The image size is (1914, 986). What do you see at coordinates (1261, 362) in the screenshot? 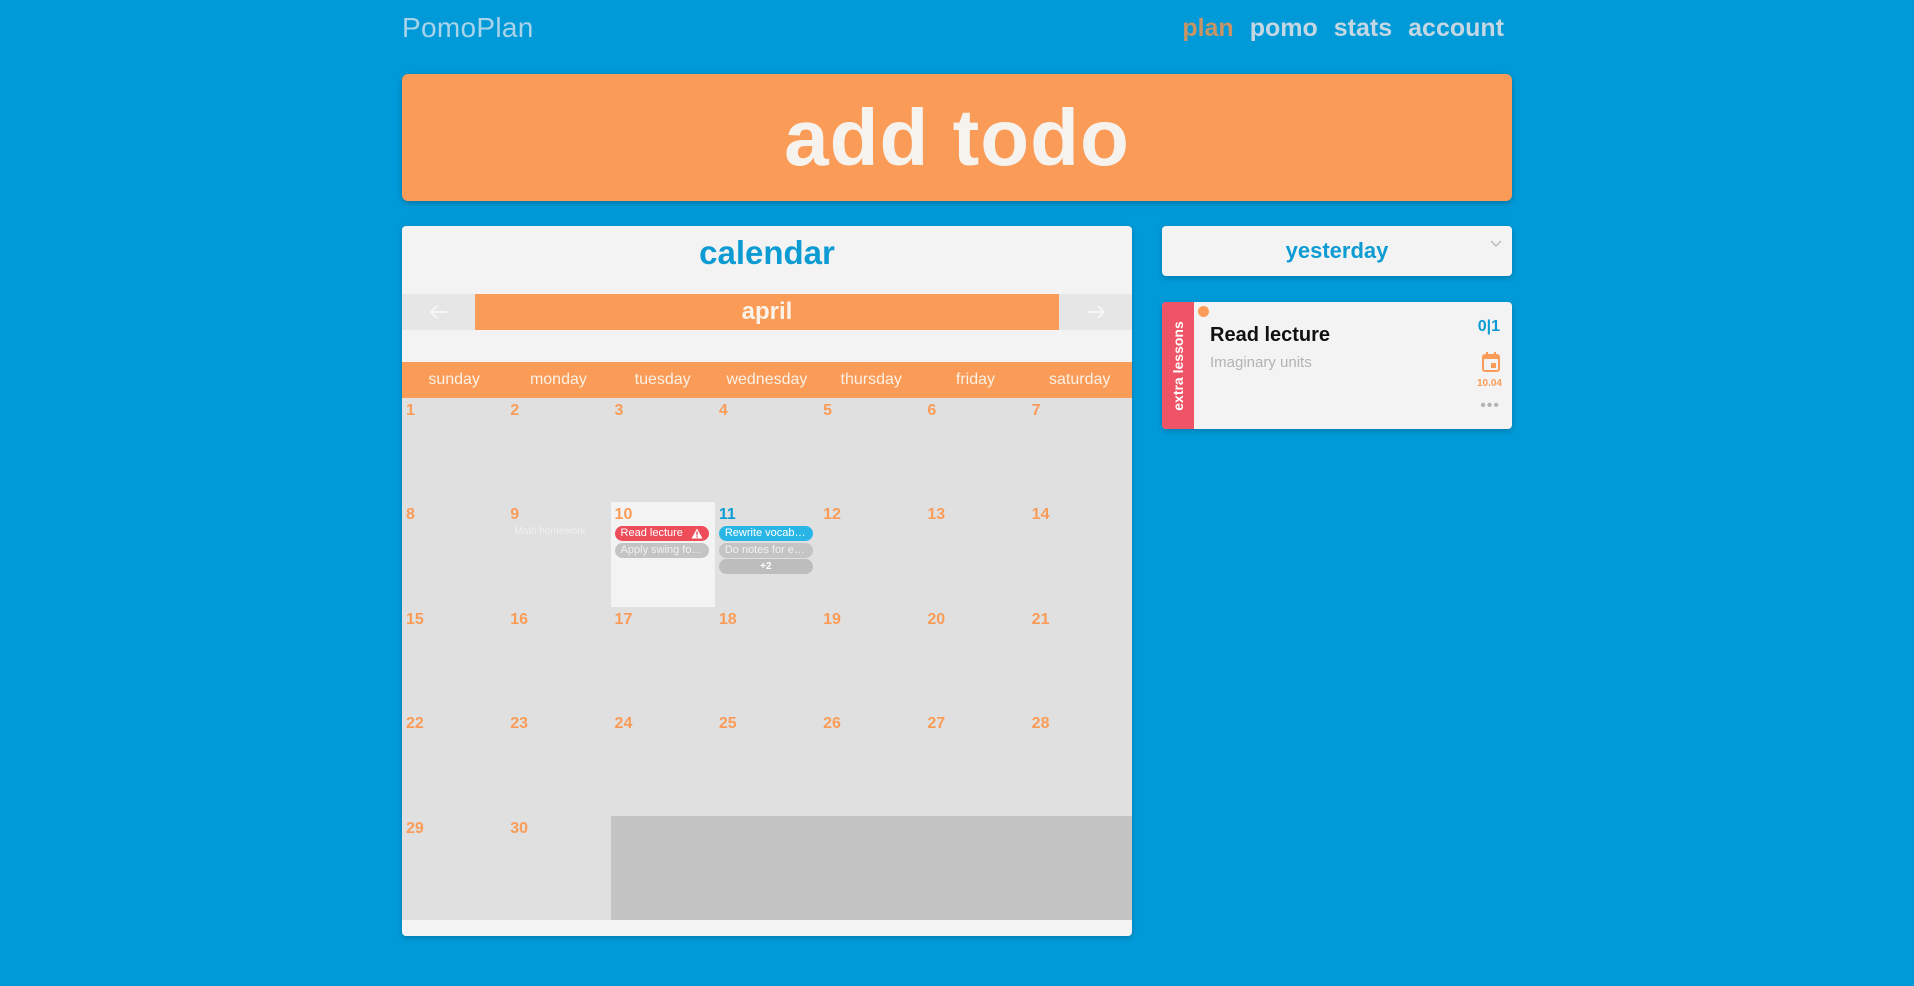
I see `todo-subtitle: Imaginary units` at bounding box center [1261, 362].